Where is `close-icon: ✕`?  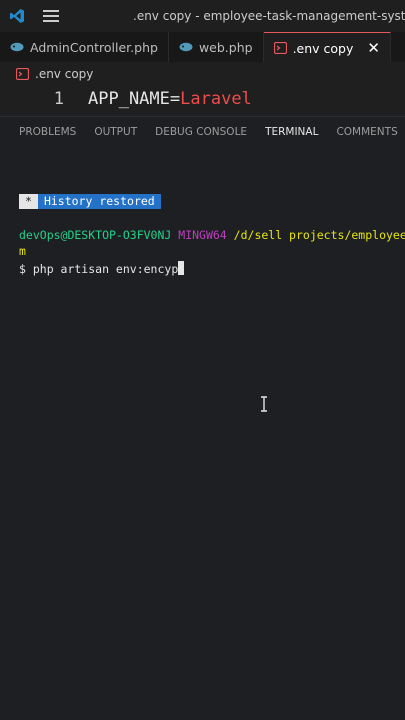 close-icon: ✕ is located at coordinates (373, 48).